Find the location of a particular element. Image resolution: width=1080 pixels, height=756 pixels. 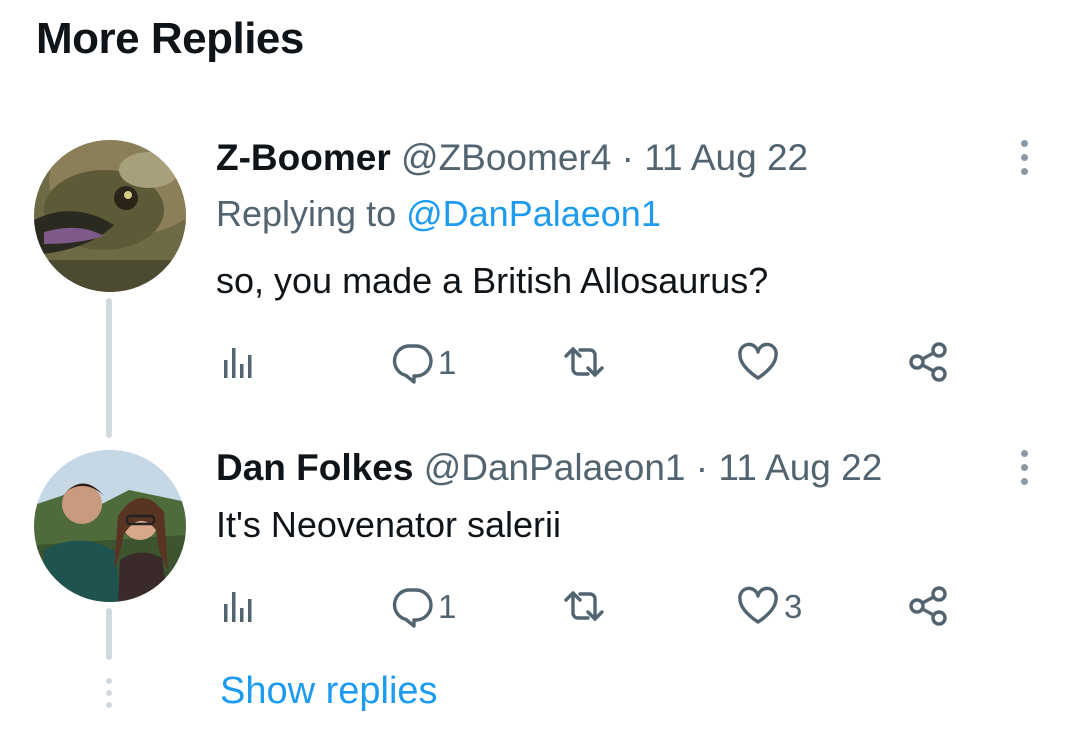

tweet-header: Z-Boomer @ZBoomer4 · 11 Aug 22 is located at coordinates (512, 157).